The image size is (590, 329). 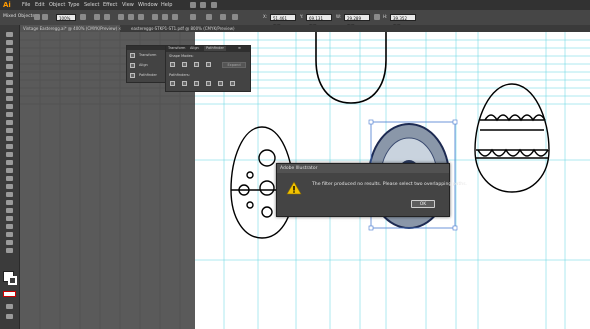 What do you see at coordinates (234, 65) in the screenshot?
I see `expand-button: Expand` at bounding box center [234, 65].